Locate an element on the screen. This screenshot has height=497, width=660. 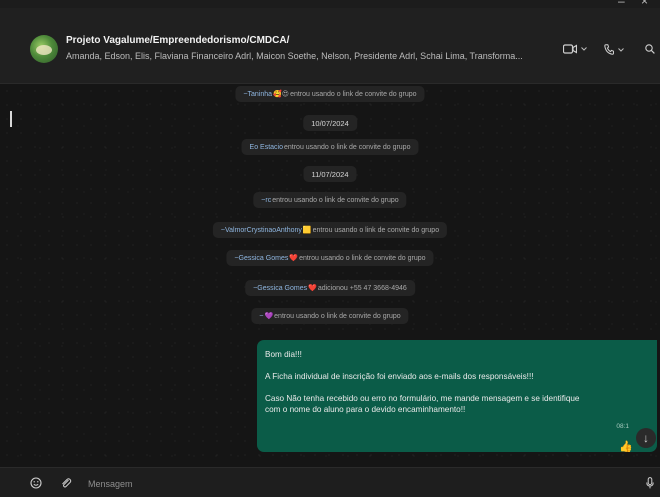
emoji-icon is located at coordinates (36, 483).